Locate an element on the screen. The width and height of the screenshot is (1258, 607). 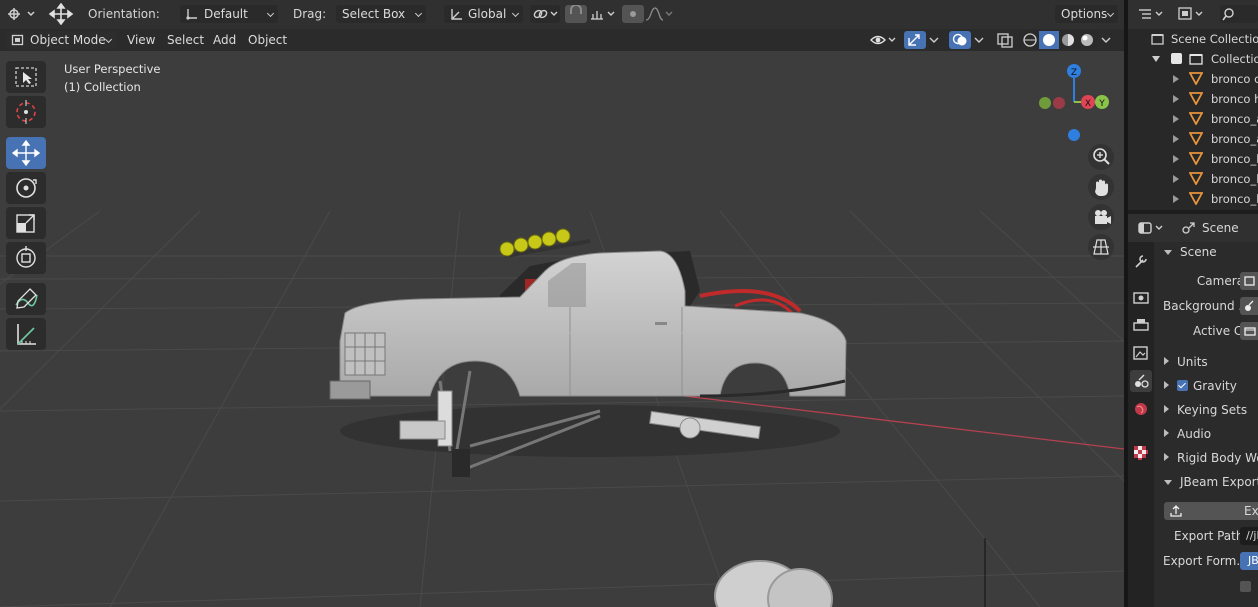
orientation-dropdown: Default is located at coordinates (229, 14).